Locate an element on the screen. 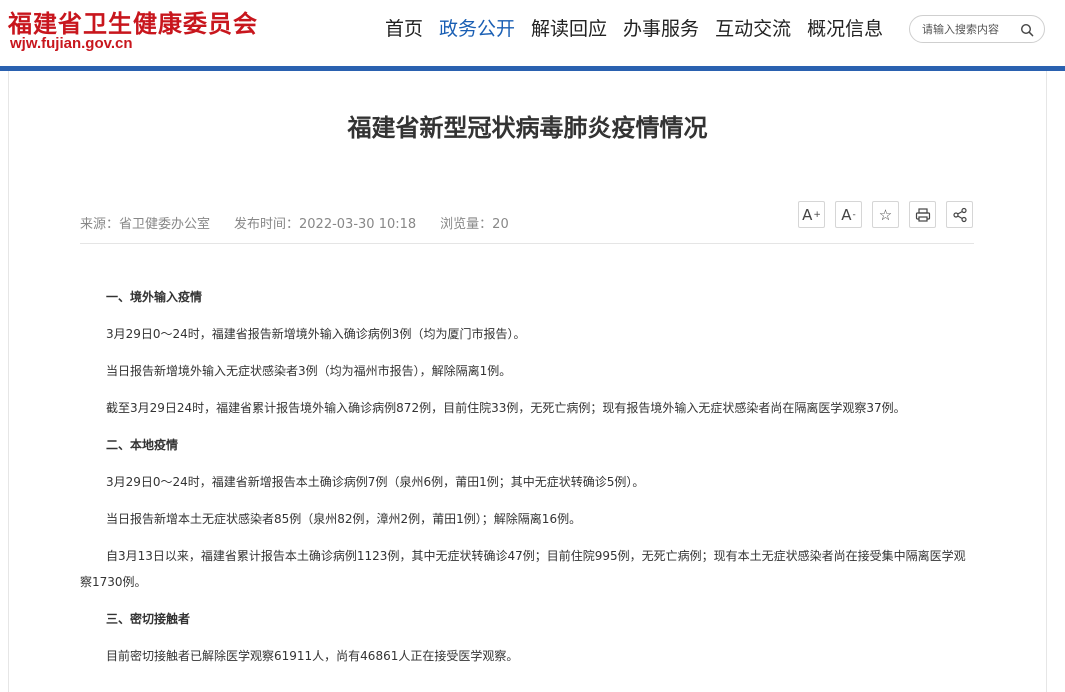 The image size is (1065, 692). meta-divider is located at coordinates (527, 243).